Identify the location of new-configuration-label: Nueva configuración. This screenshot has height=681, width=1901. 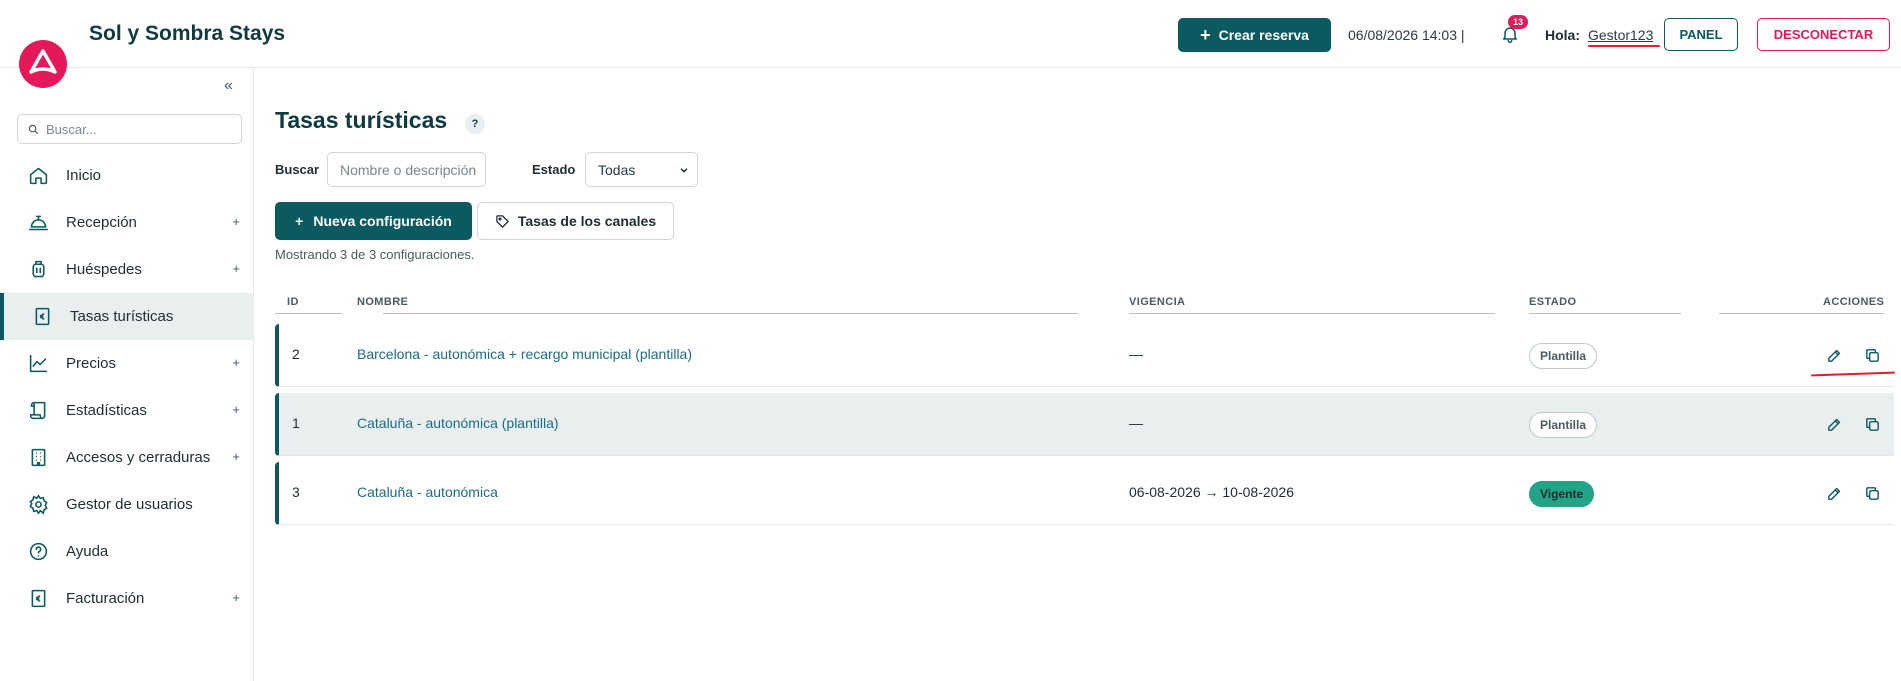
(382, 221).